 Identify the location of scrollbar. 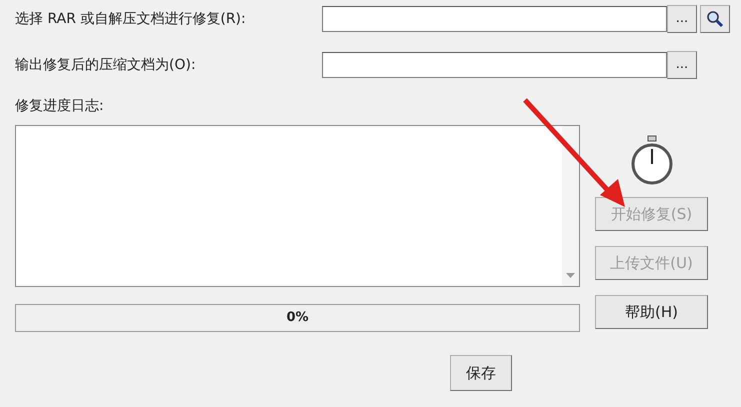
(570, 206).